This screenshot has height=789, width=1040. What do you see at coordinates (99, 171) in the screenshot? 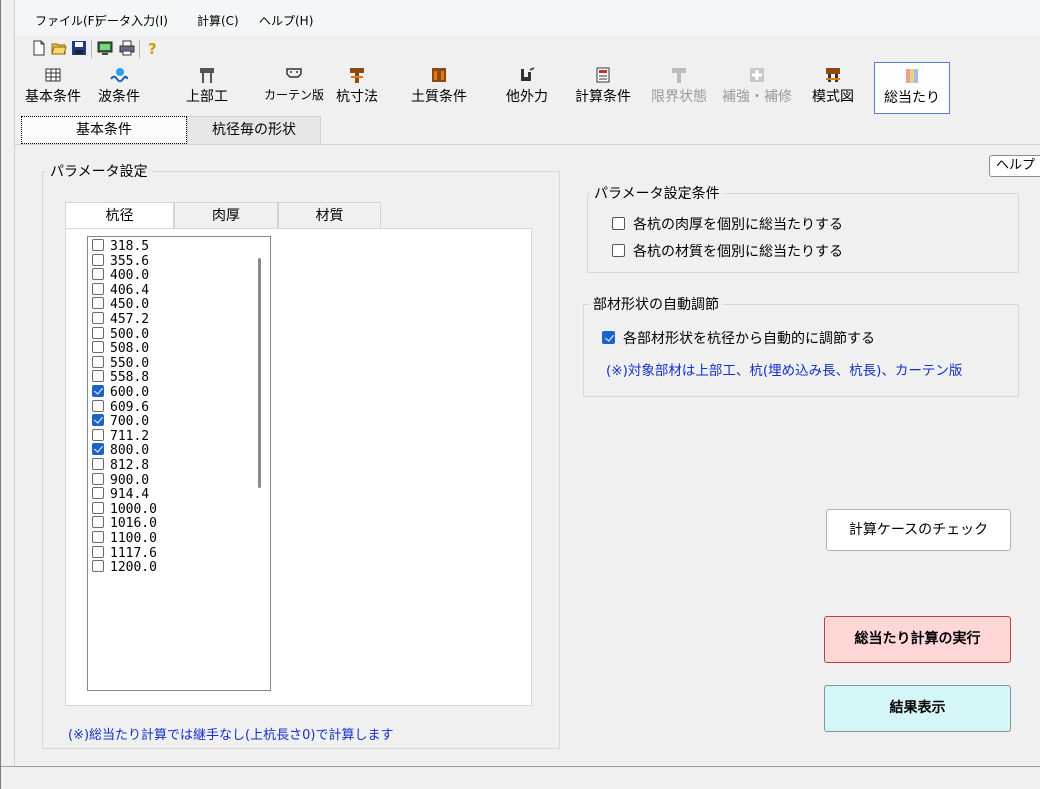
I see `parameter-settings-title: パラメータ設定` at bounding box center [99, 171].